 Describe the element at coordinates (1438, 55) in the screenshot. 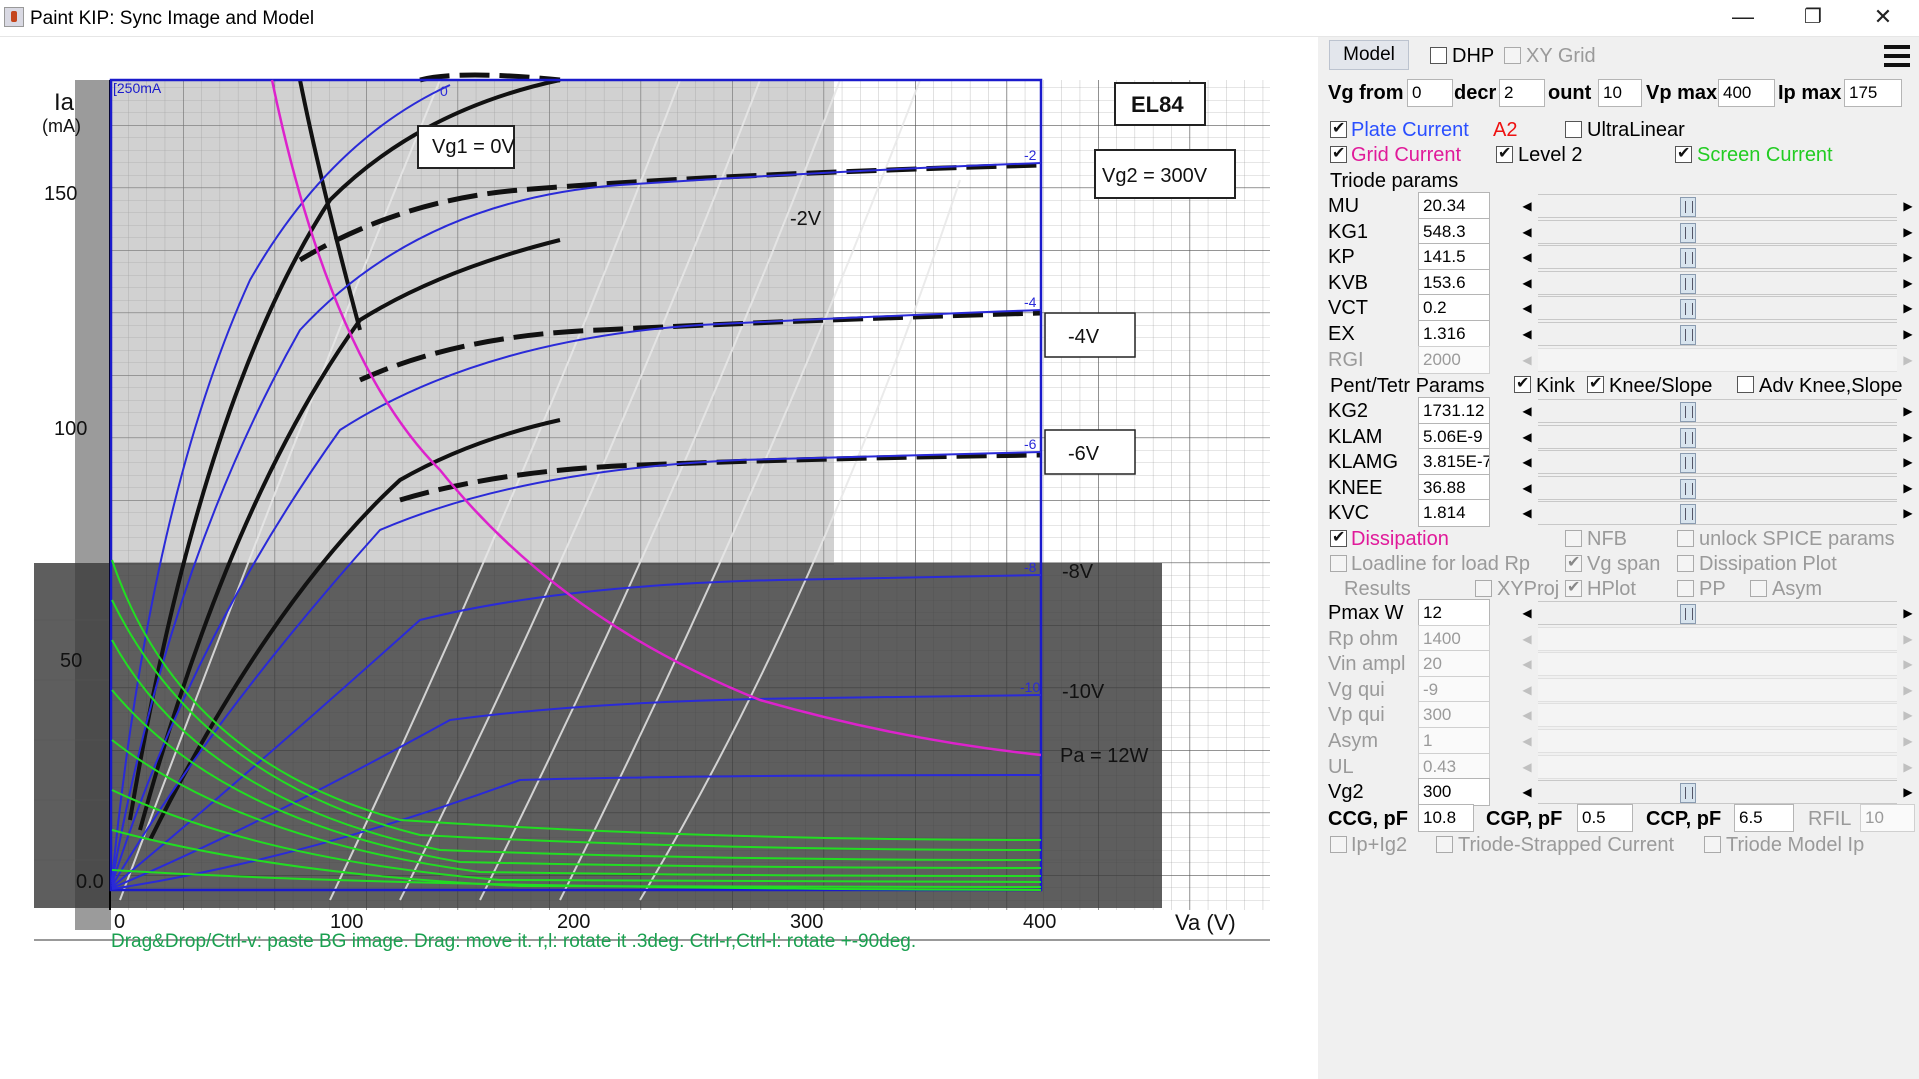

I see `dhp-checkbox` at that location.